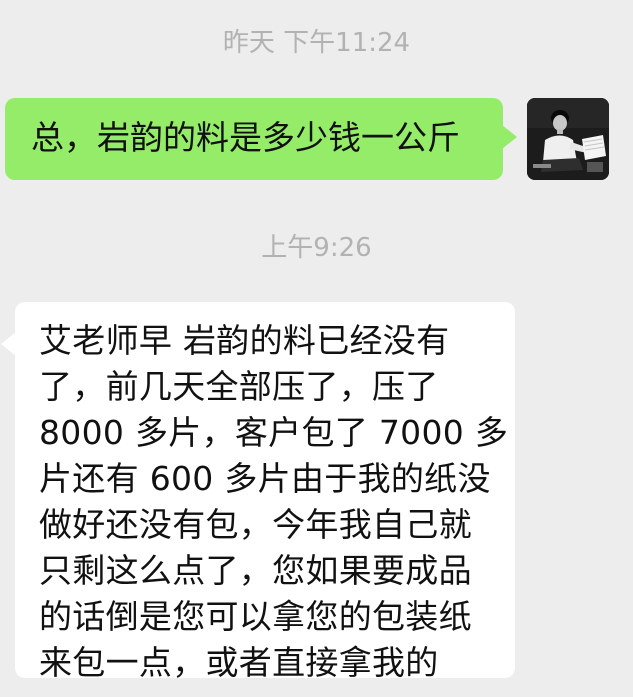 Image resolution: width=633 pixels, height=697 pixels. I want to click on incoming-message-line: 了，前几天全部压了，压了, so click(239, 386).